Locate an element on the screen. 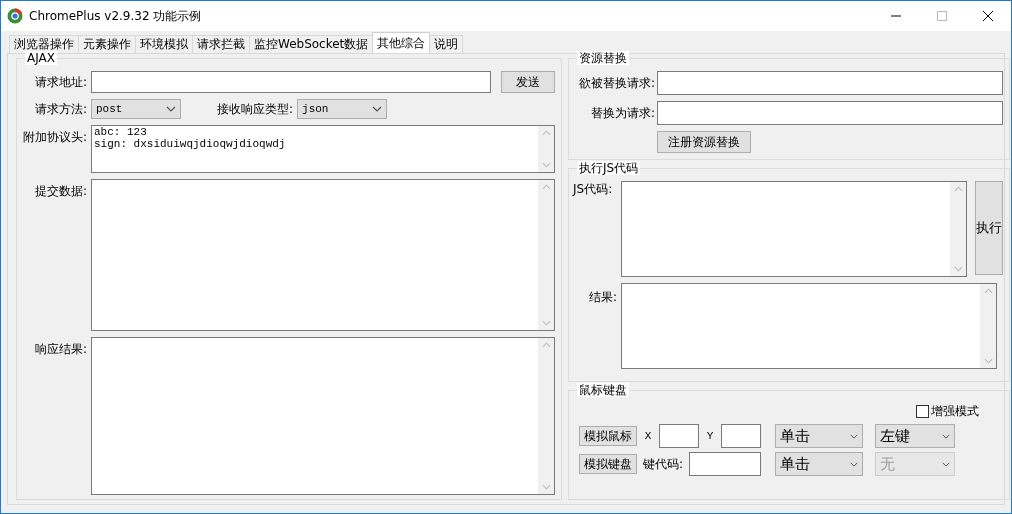 Image resolution: width=1012 pixels, height=514 pixels. x-field is located at coordinates (679, 436).